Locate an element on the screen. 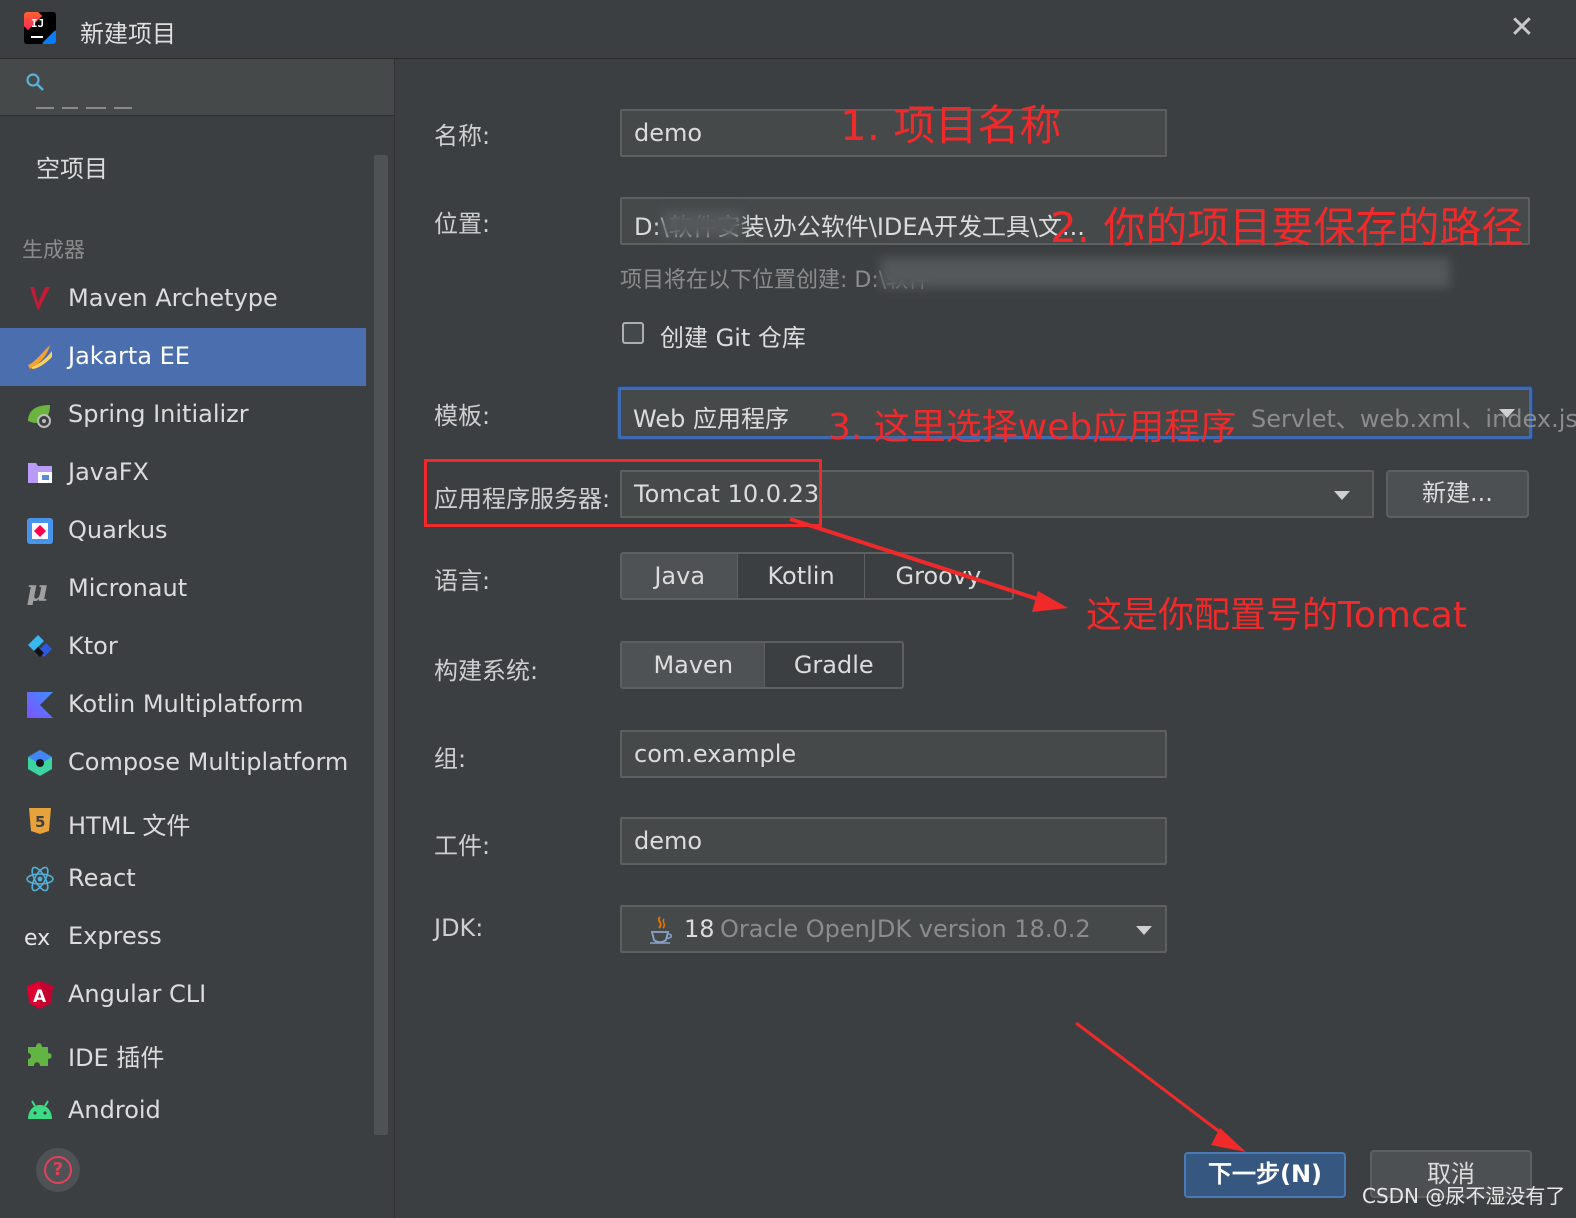  group-label: 组: is located at coordinates (450, 759).